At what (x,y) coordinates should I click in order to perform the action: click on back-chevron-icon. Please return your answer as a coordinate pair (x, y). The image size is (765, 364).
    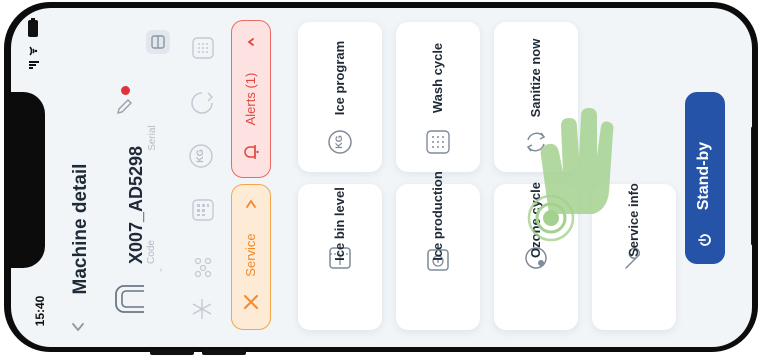
    Looking at the image, I should click on (78, 329).